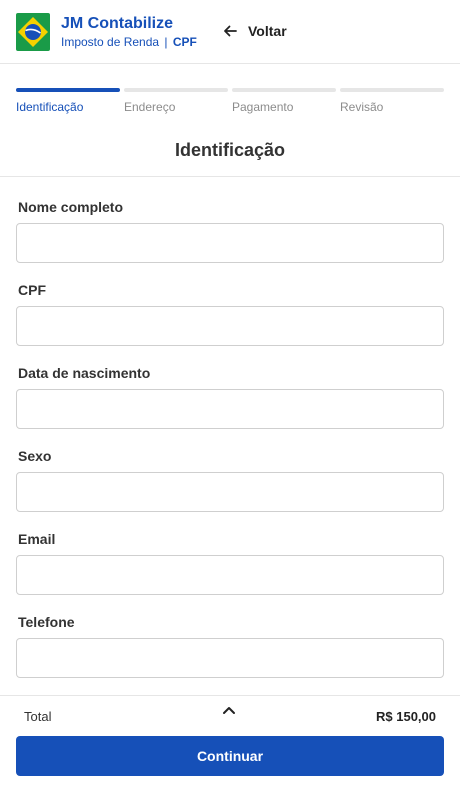 The width and height of the screenshot is (460, 800). Describe the element at coordinates (32, 290) in the screenshot. I see `field-label: CPF` at that location.